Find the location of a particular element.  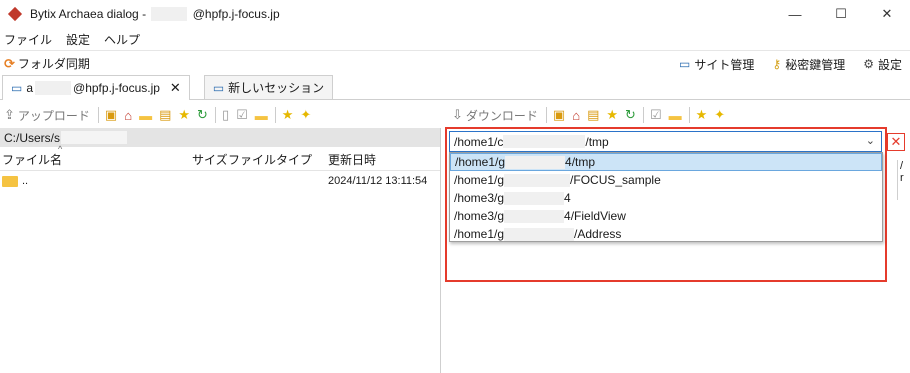

window-title: Bytix Archaea dialog - @hpfp.j-focus.jp is located at coordinates (155, 14).